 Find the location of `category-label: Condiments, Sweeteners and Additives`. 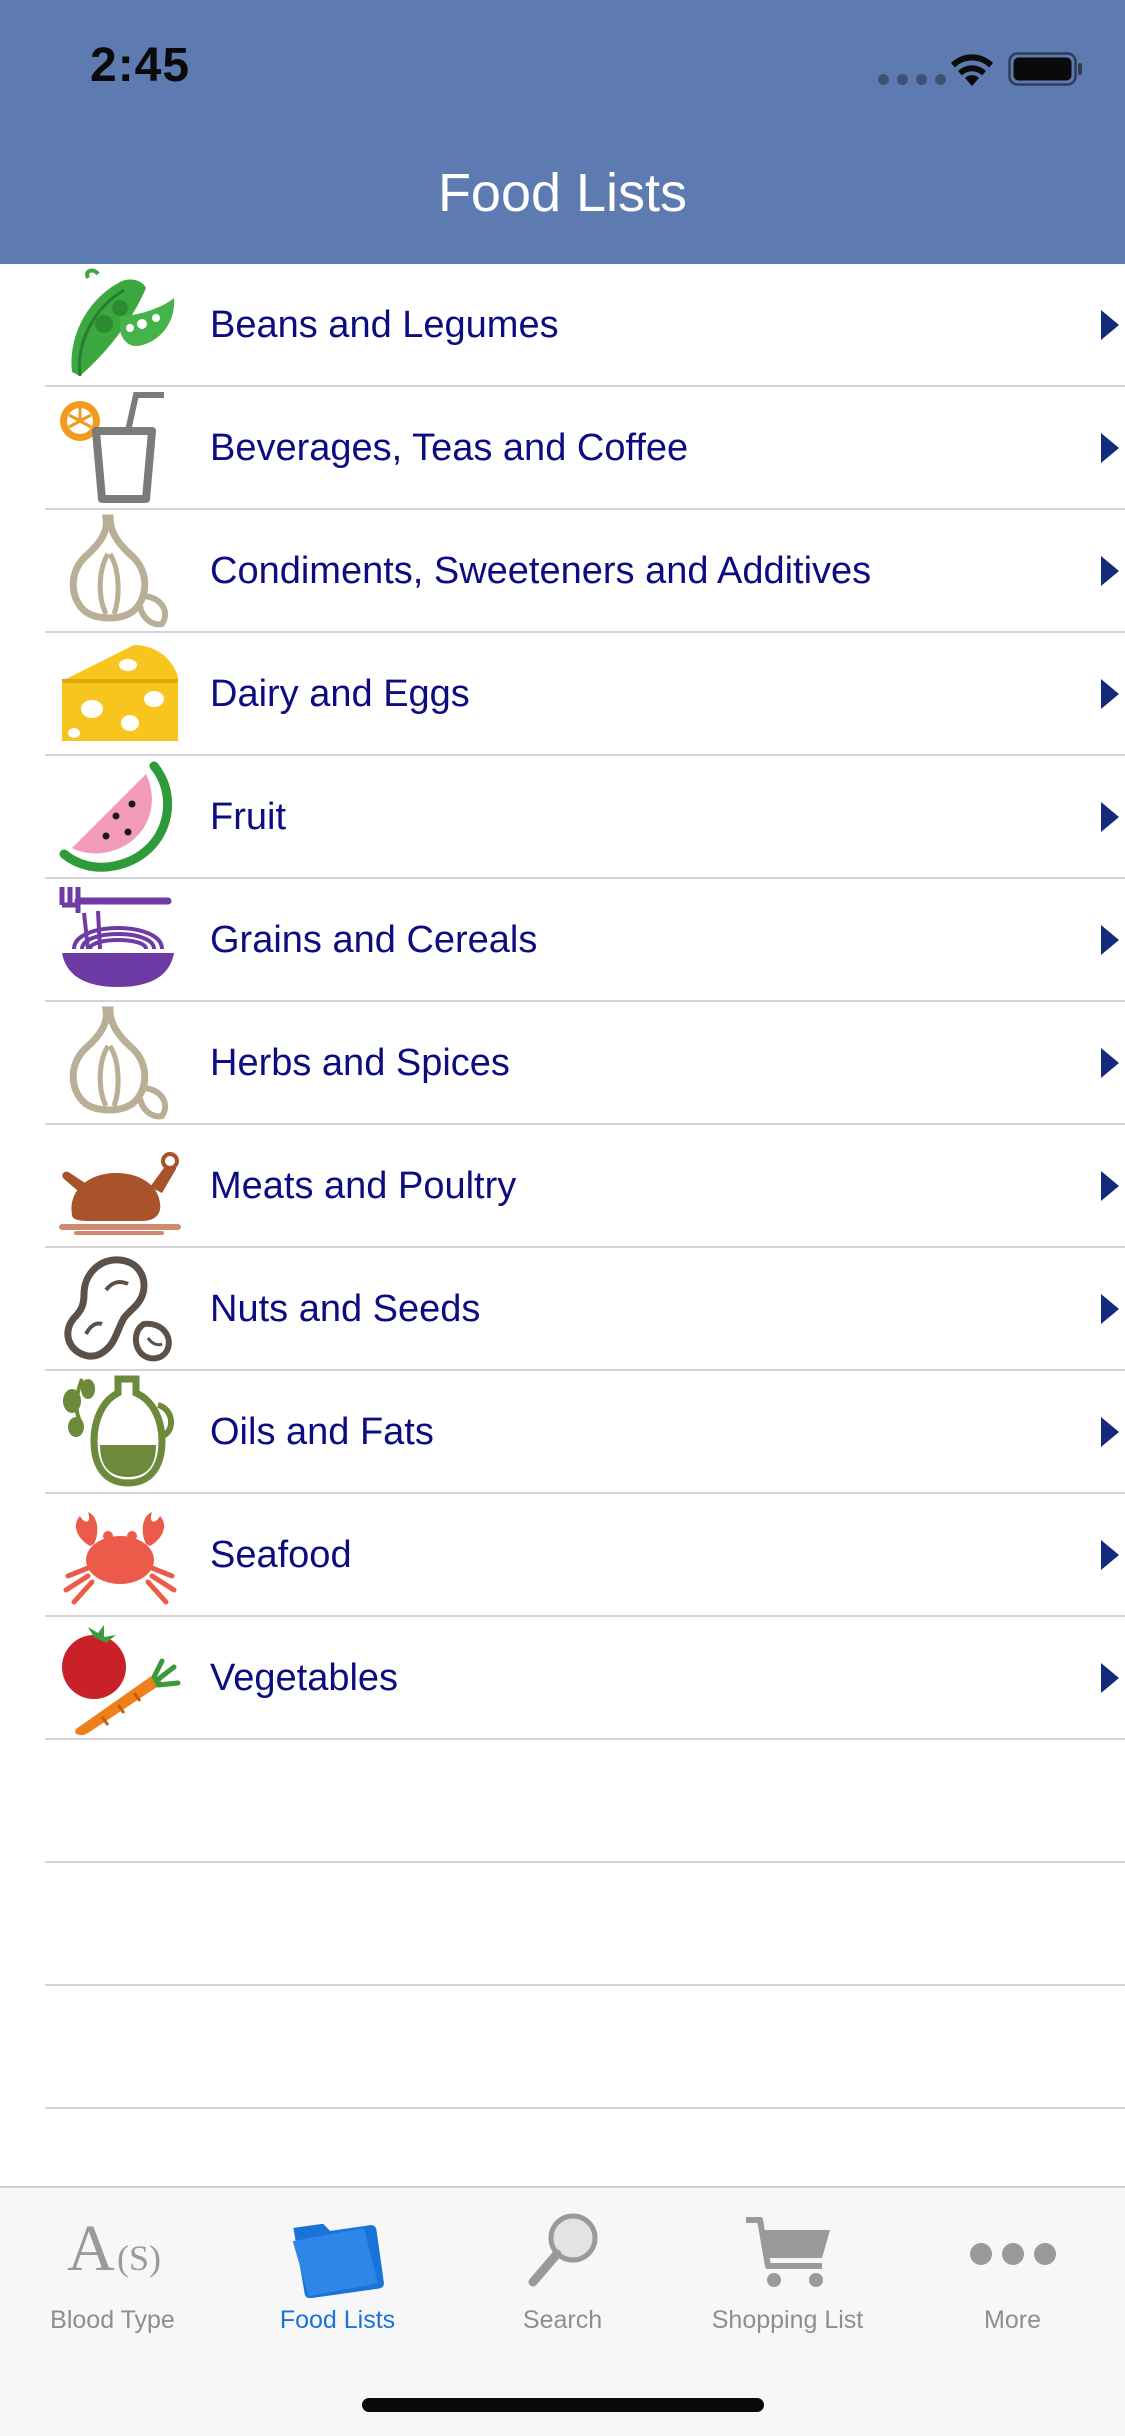

category-label: Condiments, Sweeteners and Additives is located at coordinates (541, 571).